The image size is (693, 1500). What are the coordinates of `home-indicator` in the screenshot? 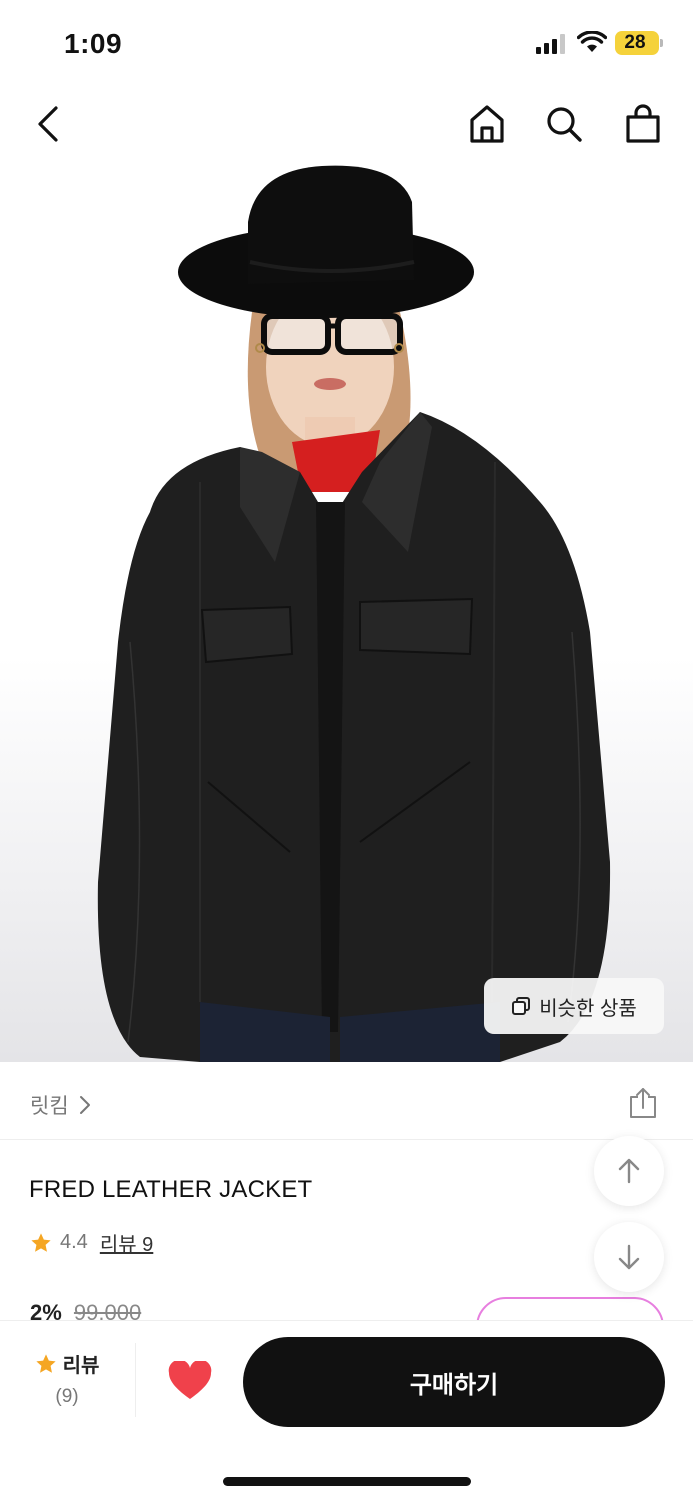 It's located at (347, 1481).